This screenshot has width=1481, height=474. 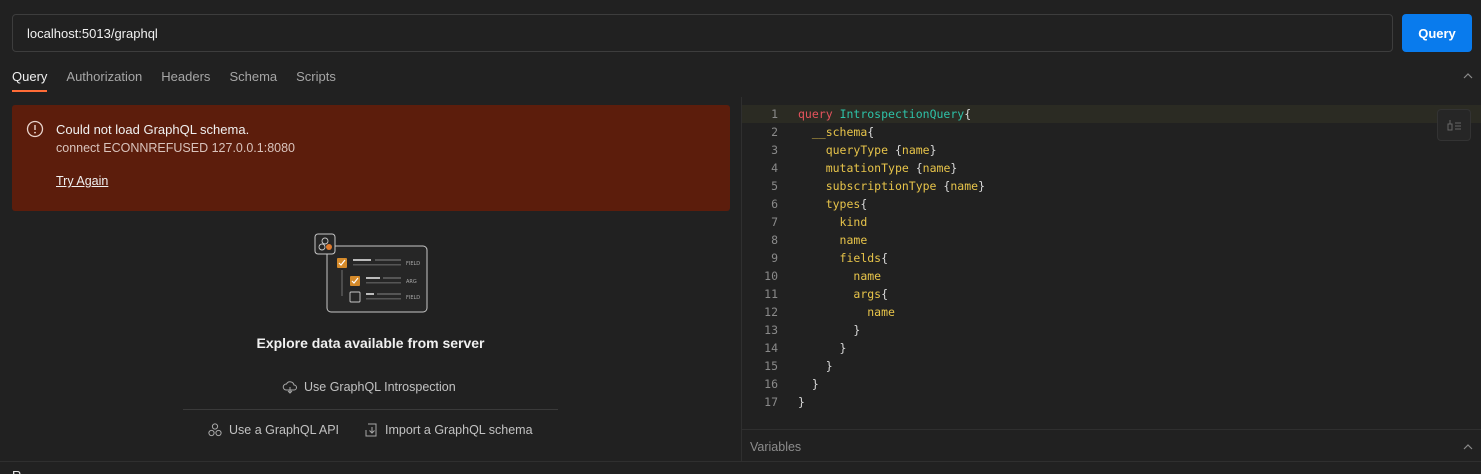 What do you see at coordinates (776, 447) in the screenshot?
I see `variables-label: Variables` at bounding box center [776, 447].